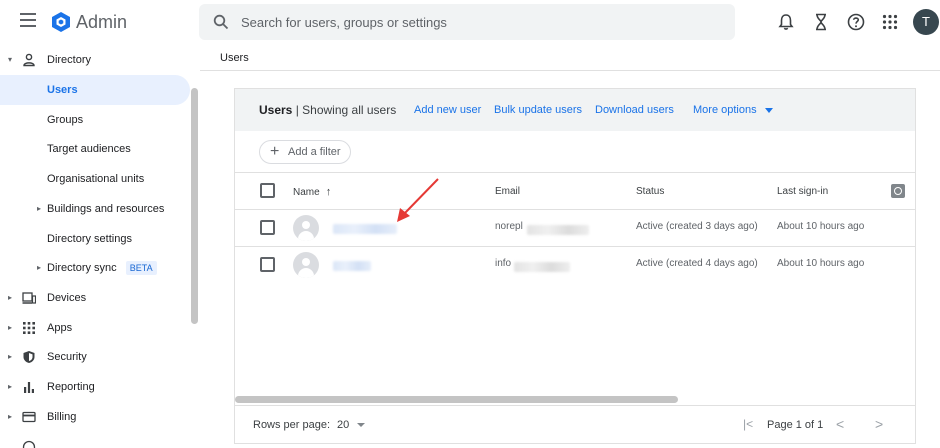 Image resolution: width=940 pixels, height=448 pixels. I want to click on sidebar-item-label: Target audiences, so click(89, 149).